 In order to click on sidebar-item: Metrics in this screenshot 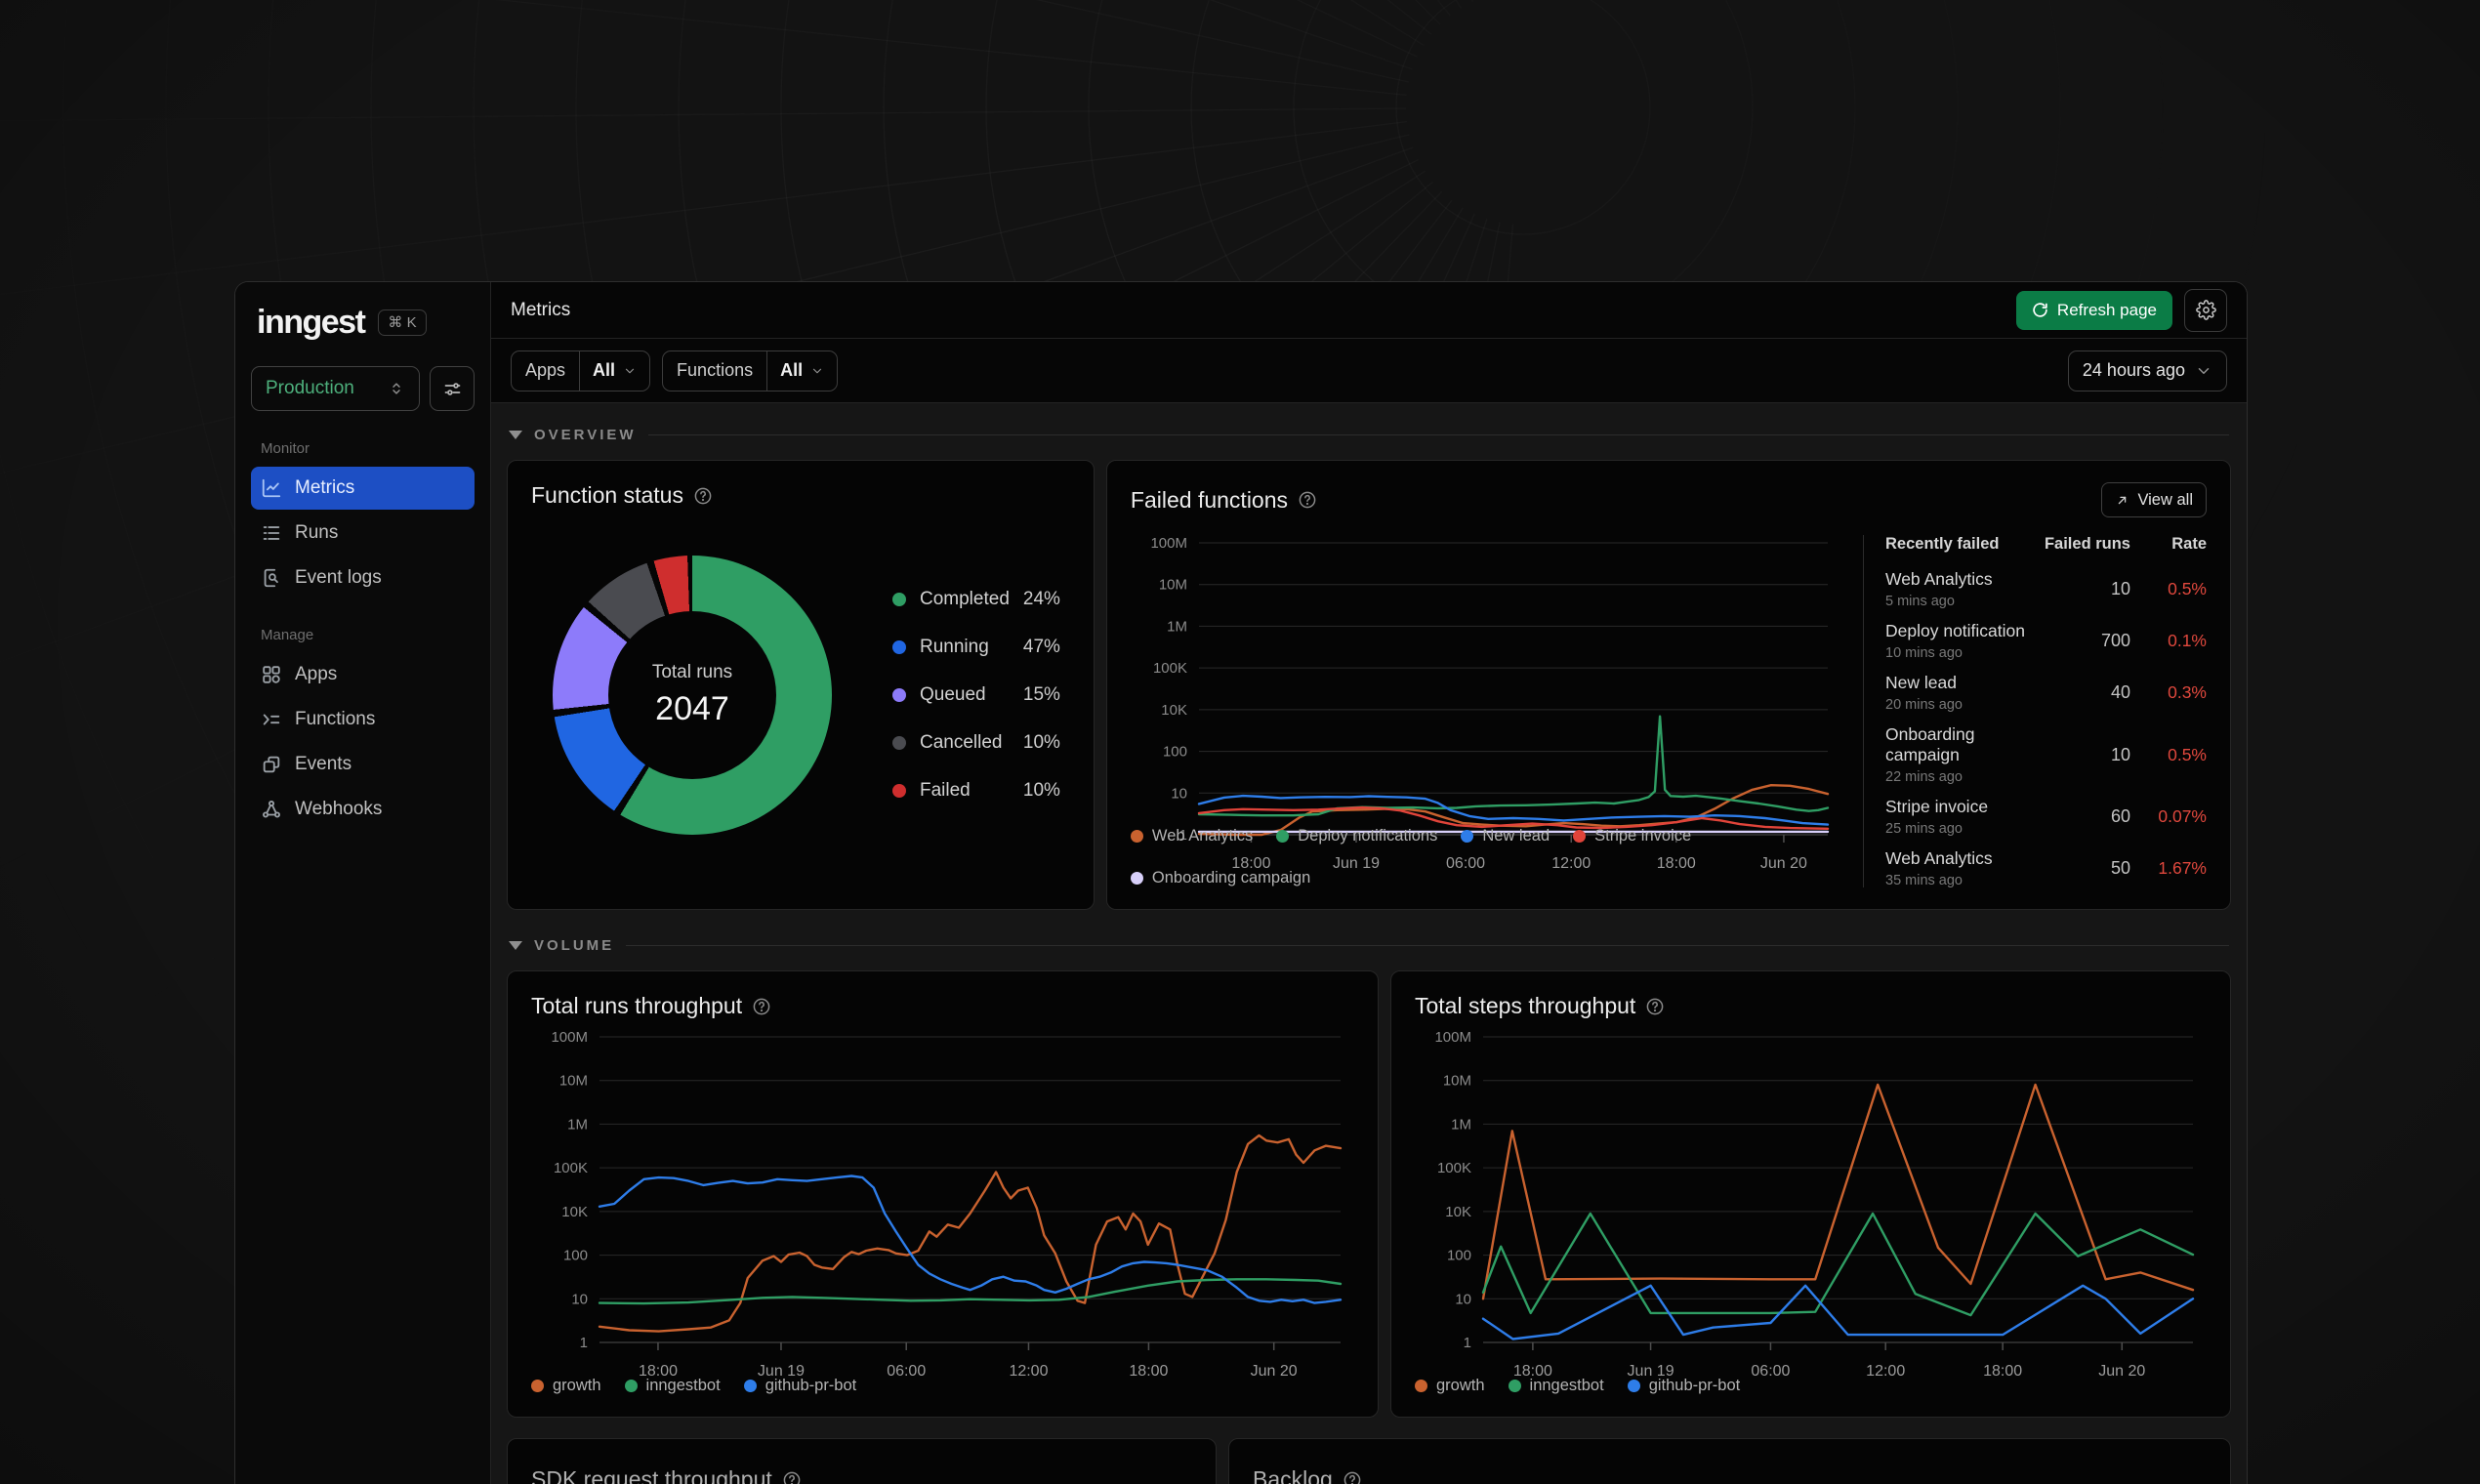, I will do `click(363, 489)`.